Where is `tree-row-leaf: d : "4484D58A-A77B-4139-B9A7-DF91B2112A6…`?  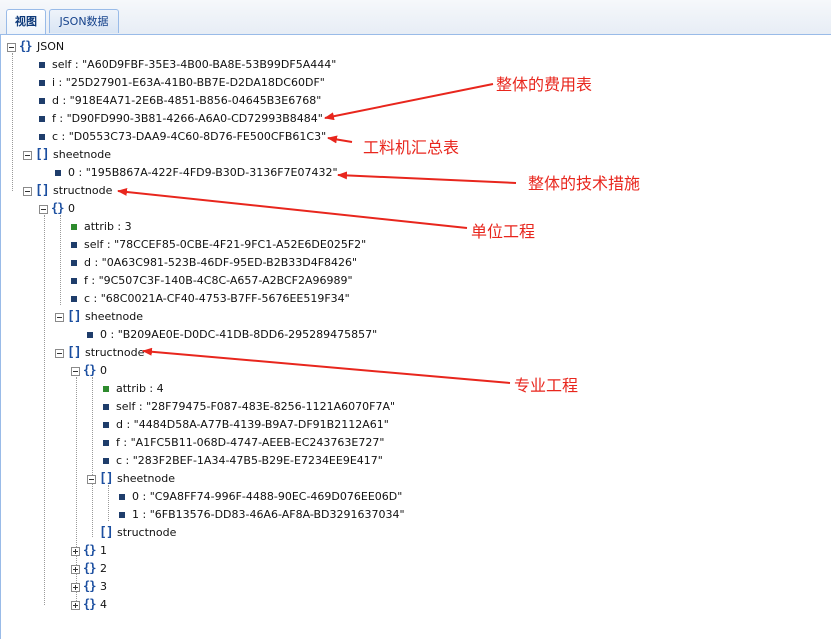 tree-row-leaf: d : "4484D58A-A77B-4139-B9A7-DF91B2112A6… is located at coordinates (251, 425).